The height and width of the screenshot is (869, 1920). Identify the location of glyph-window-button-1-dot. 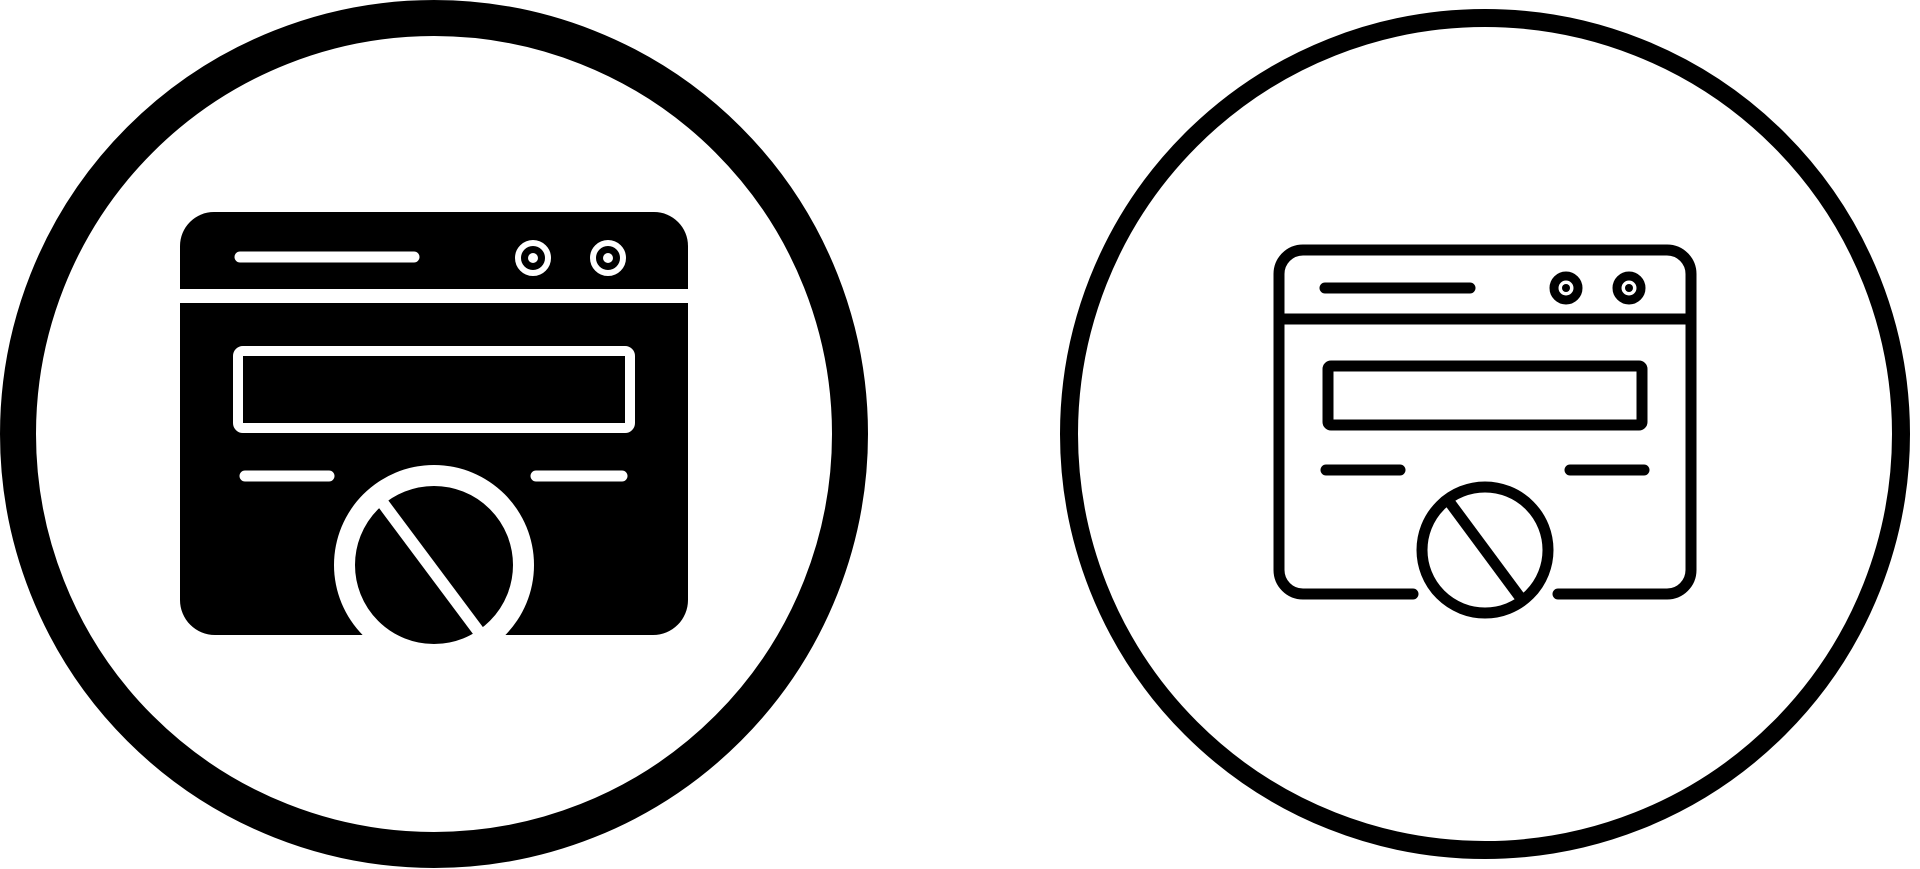
(533, 258).